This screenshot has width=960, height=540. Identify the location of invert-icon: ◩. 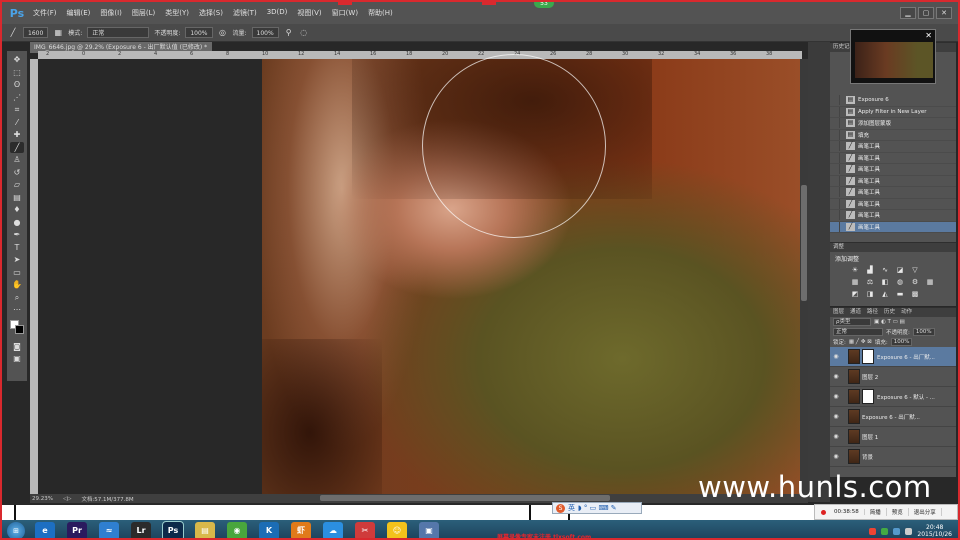
(855, 294).